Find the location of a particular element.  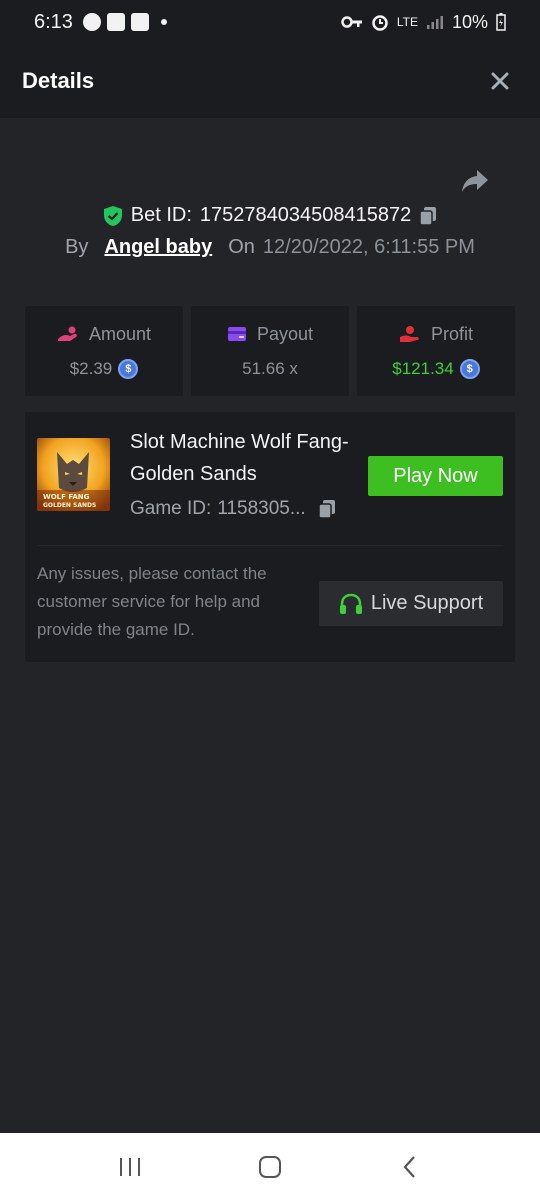

money-hand-icon is located at coordinates (409, 334).